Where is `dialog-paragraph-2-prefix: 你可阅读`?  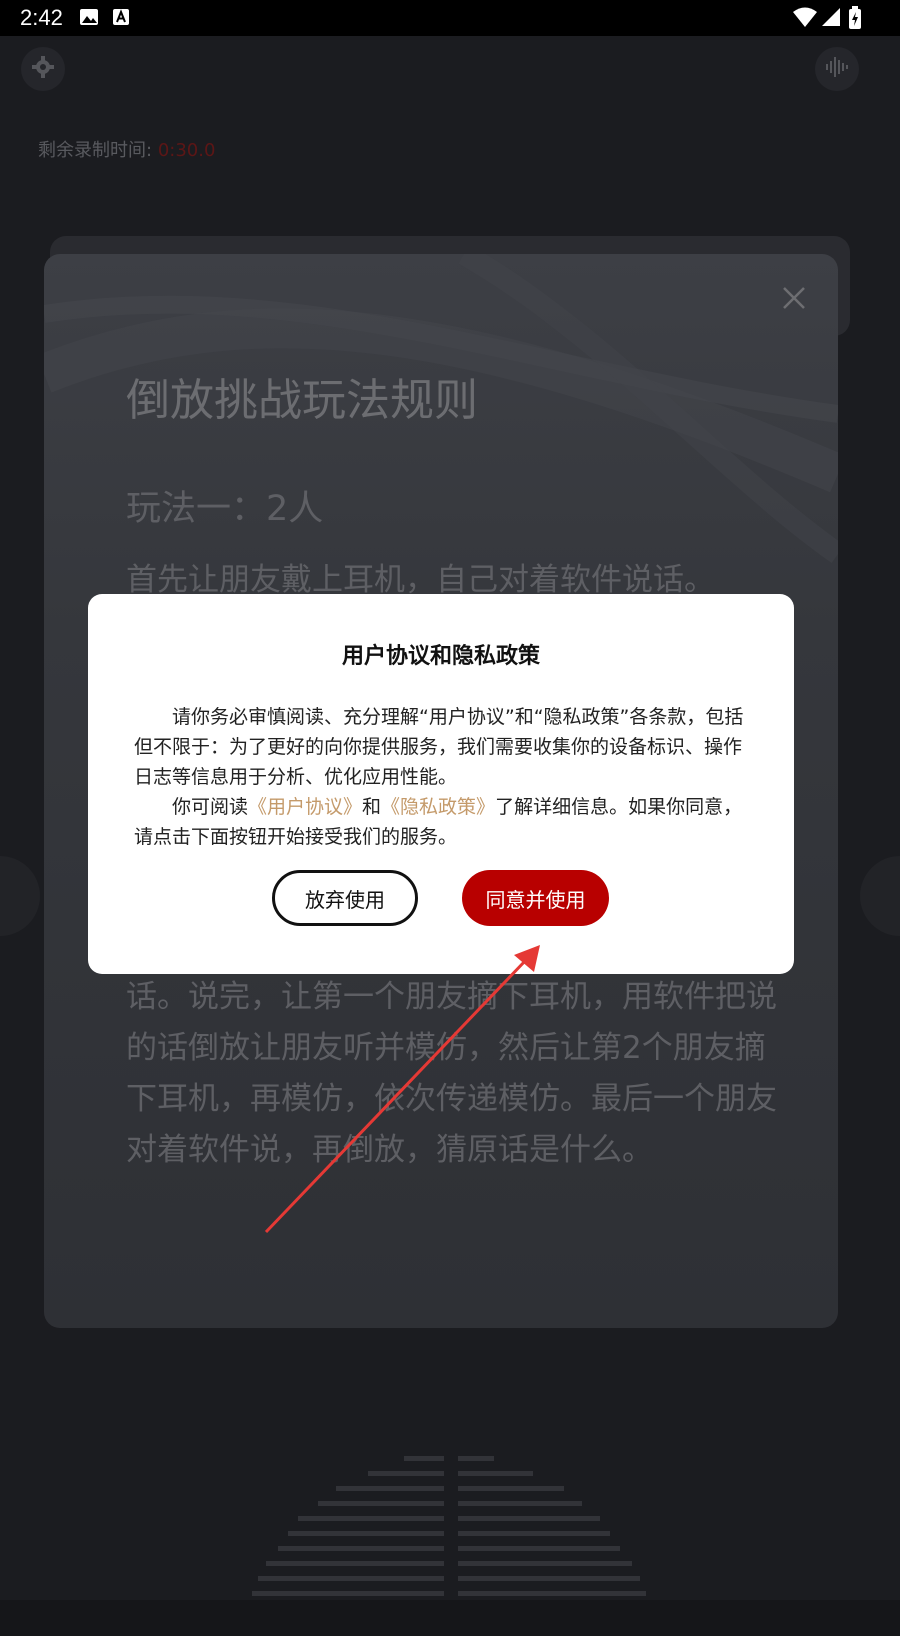
dialog-paragraph-2-prefix: 你可阅读 is located at coordinates (210, 807).